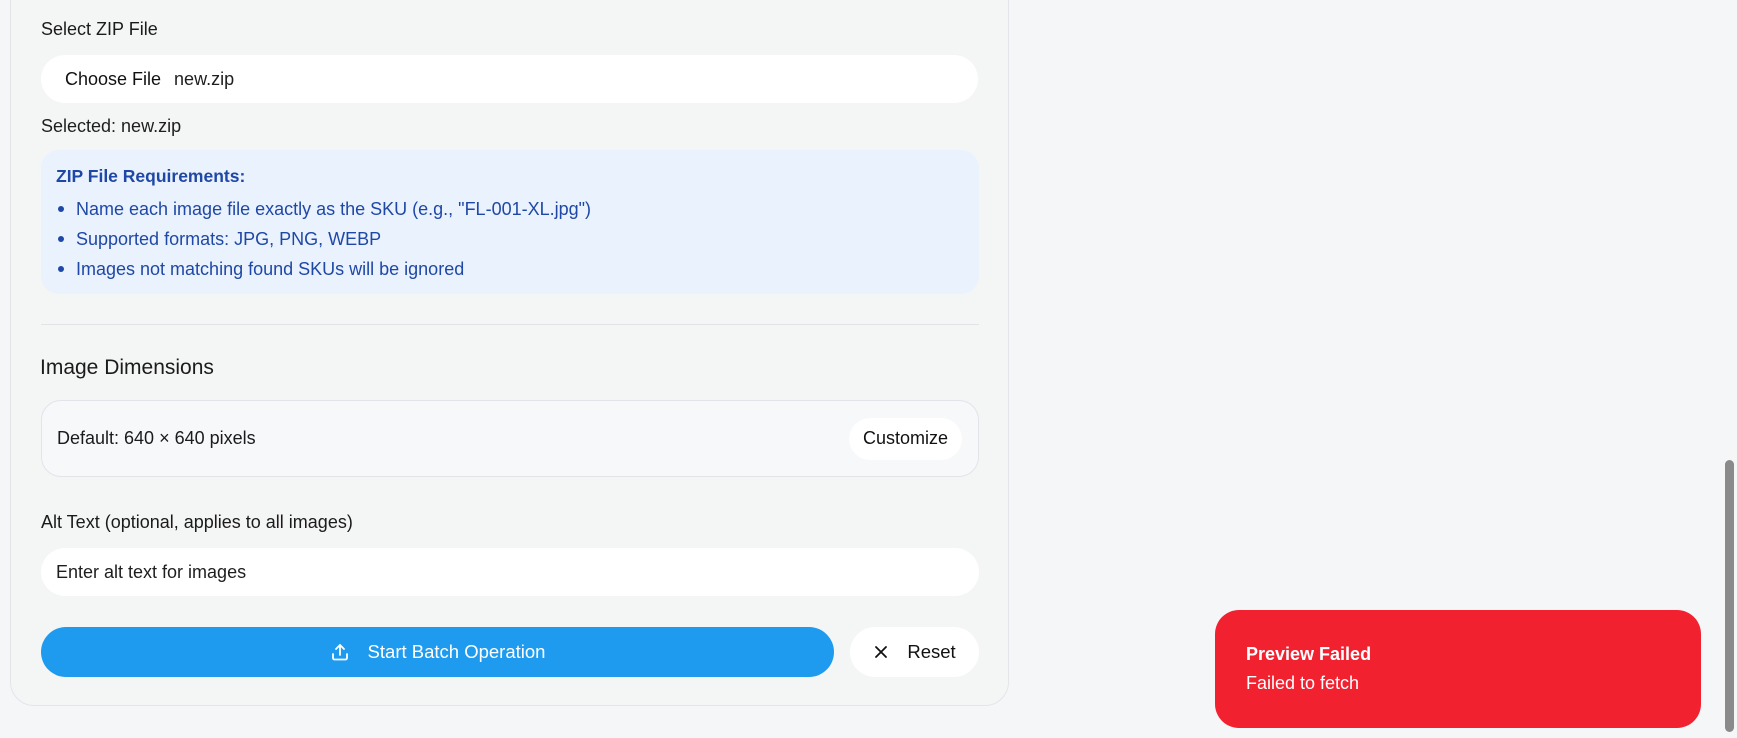 The height and width of the screenshot is (738, 1737). What do you see at coordinates (340, 652) in the screenshot?
I see `upload-icon` at bounding box center [340, 652].